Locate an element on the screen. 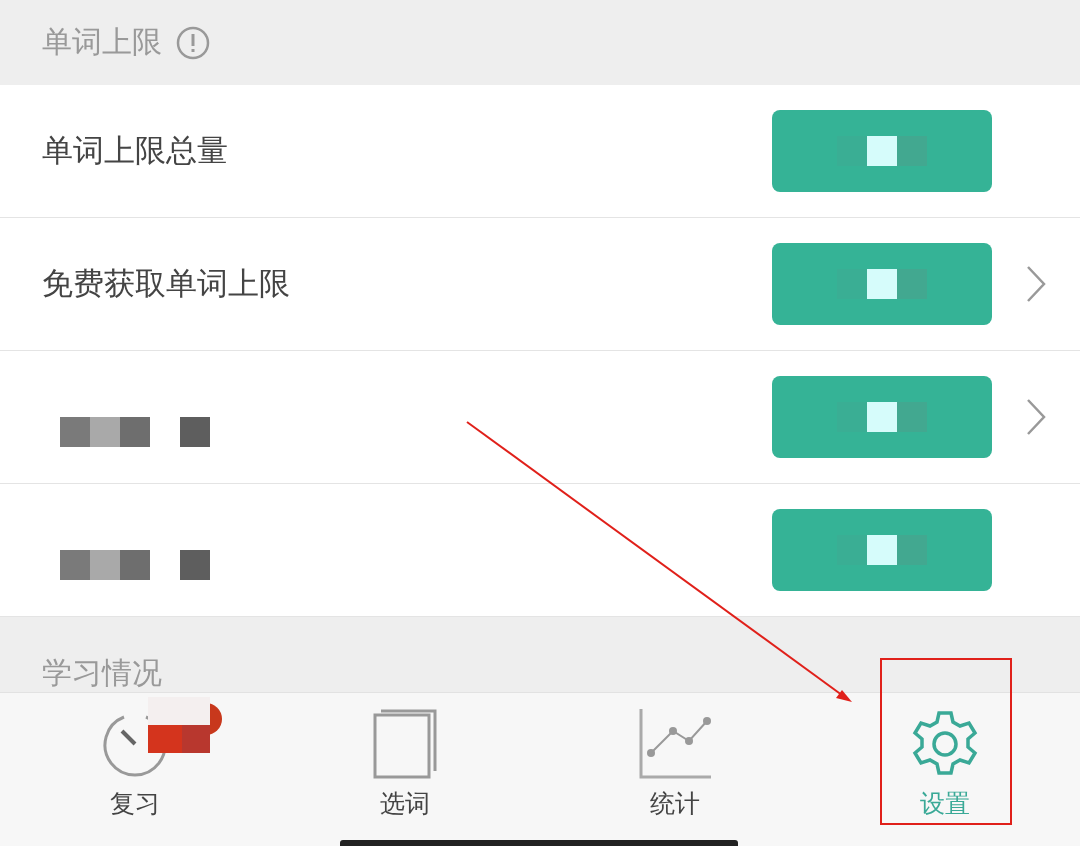 This screenshot has width=1080, height=846. tab: 选词 is located at coordinates (405, 769).